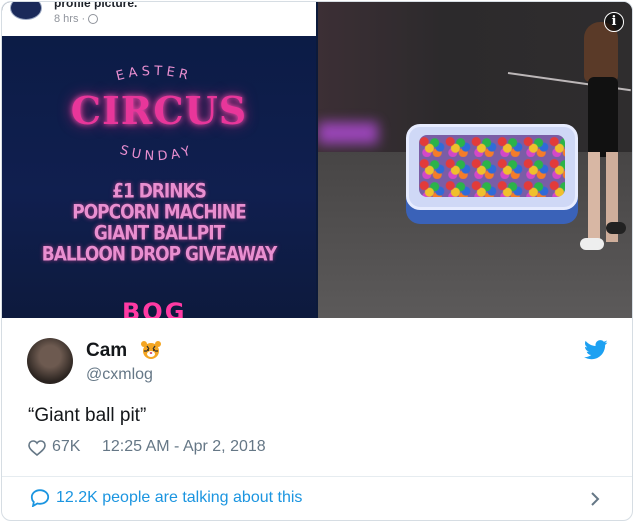 The image size is (635, 524). What do you see at coordinates (154, 308) in the screenshot?
I see `venue-logo: BOG` at bounding box center [154, 308].